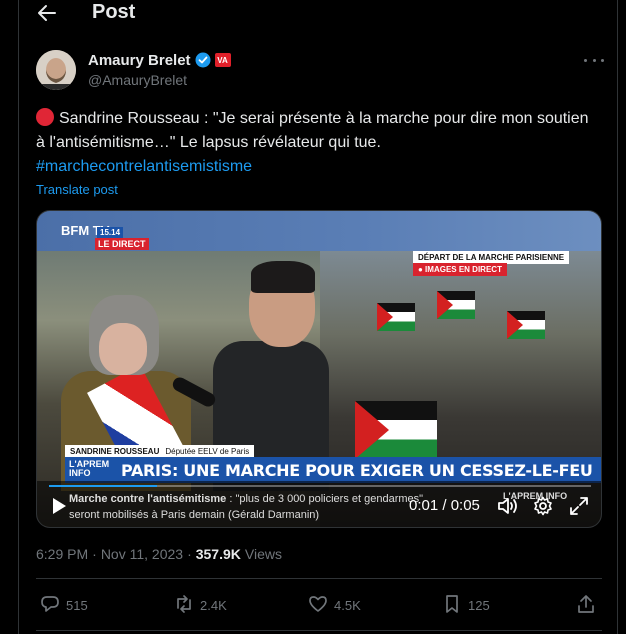 This screenshot has height=634, width=626. I want to click on avatar, so click(56, 70).